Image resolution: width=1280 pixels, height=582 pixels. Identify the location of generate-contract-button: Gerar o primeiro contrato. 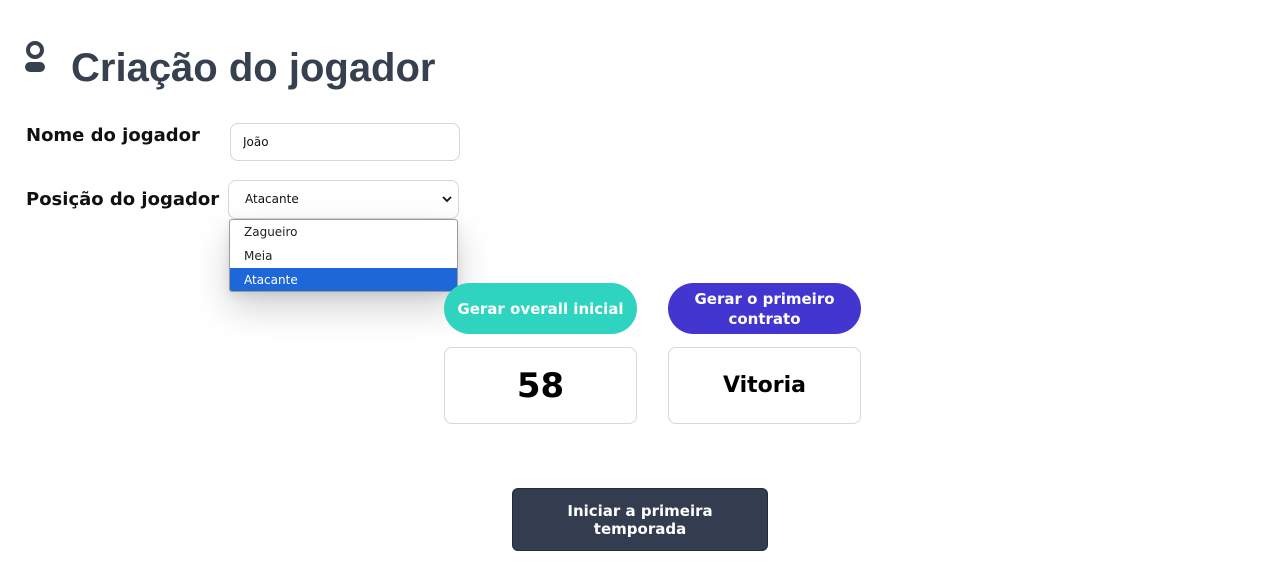
(764, 308).